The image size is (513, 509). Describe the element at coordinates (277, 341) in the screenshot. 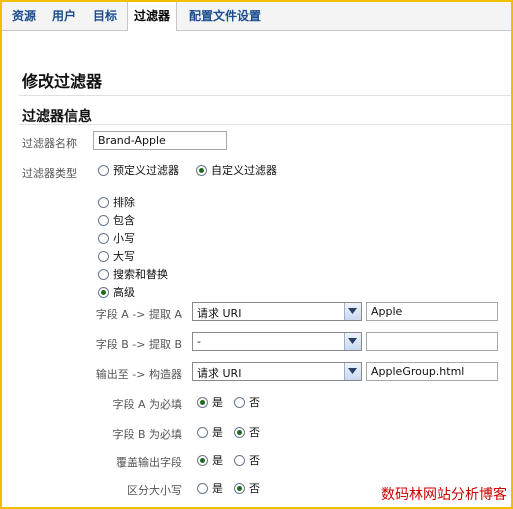

I see `field-b-select: -` at that location.